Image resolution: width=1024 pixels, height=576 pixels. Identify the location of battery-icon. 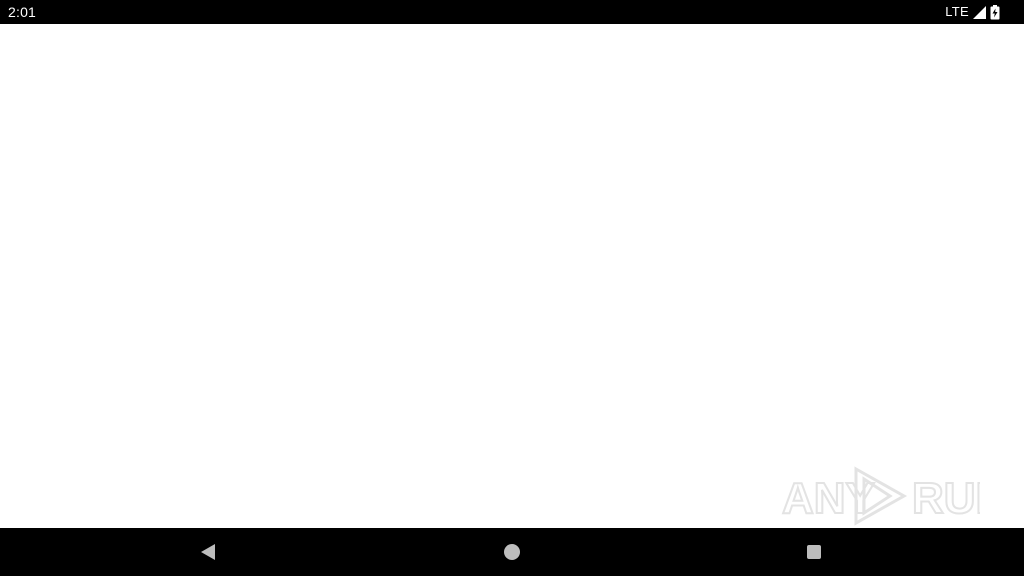
(995, 12).